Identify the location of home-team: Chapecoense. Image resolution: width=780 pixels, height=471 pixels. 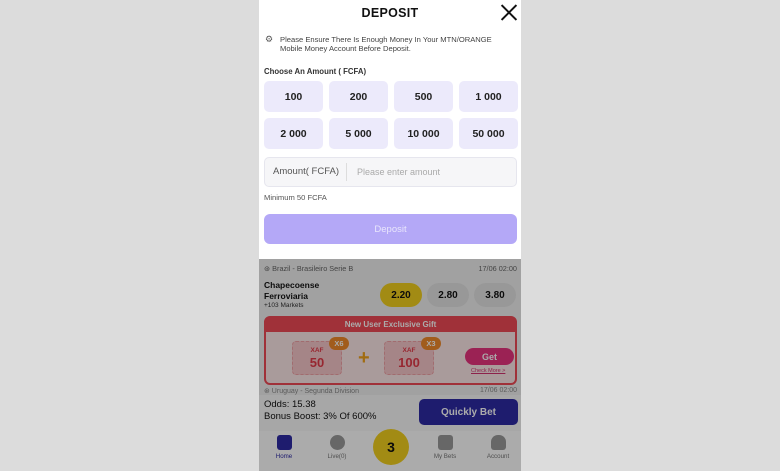
(291, 285).